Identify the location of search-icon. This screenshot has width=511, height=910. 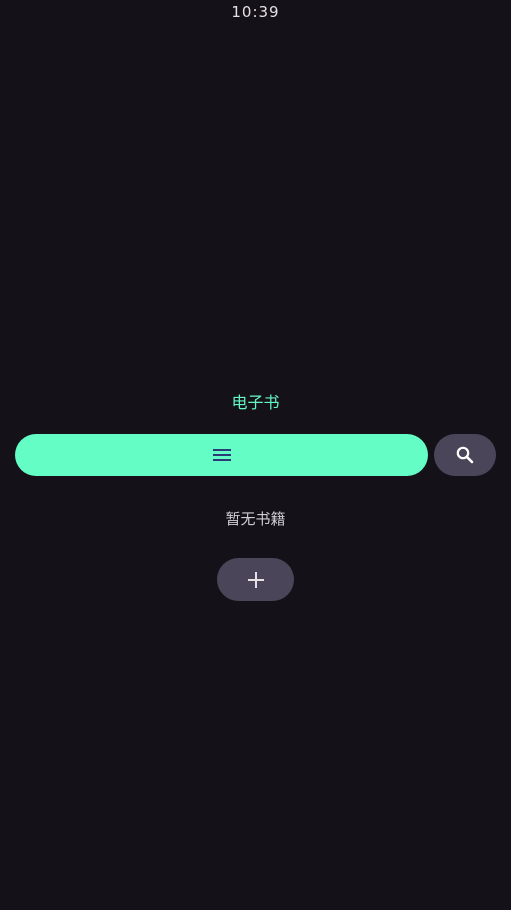
(465, 455).